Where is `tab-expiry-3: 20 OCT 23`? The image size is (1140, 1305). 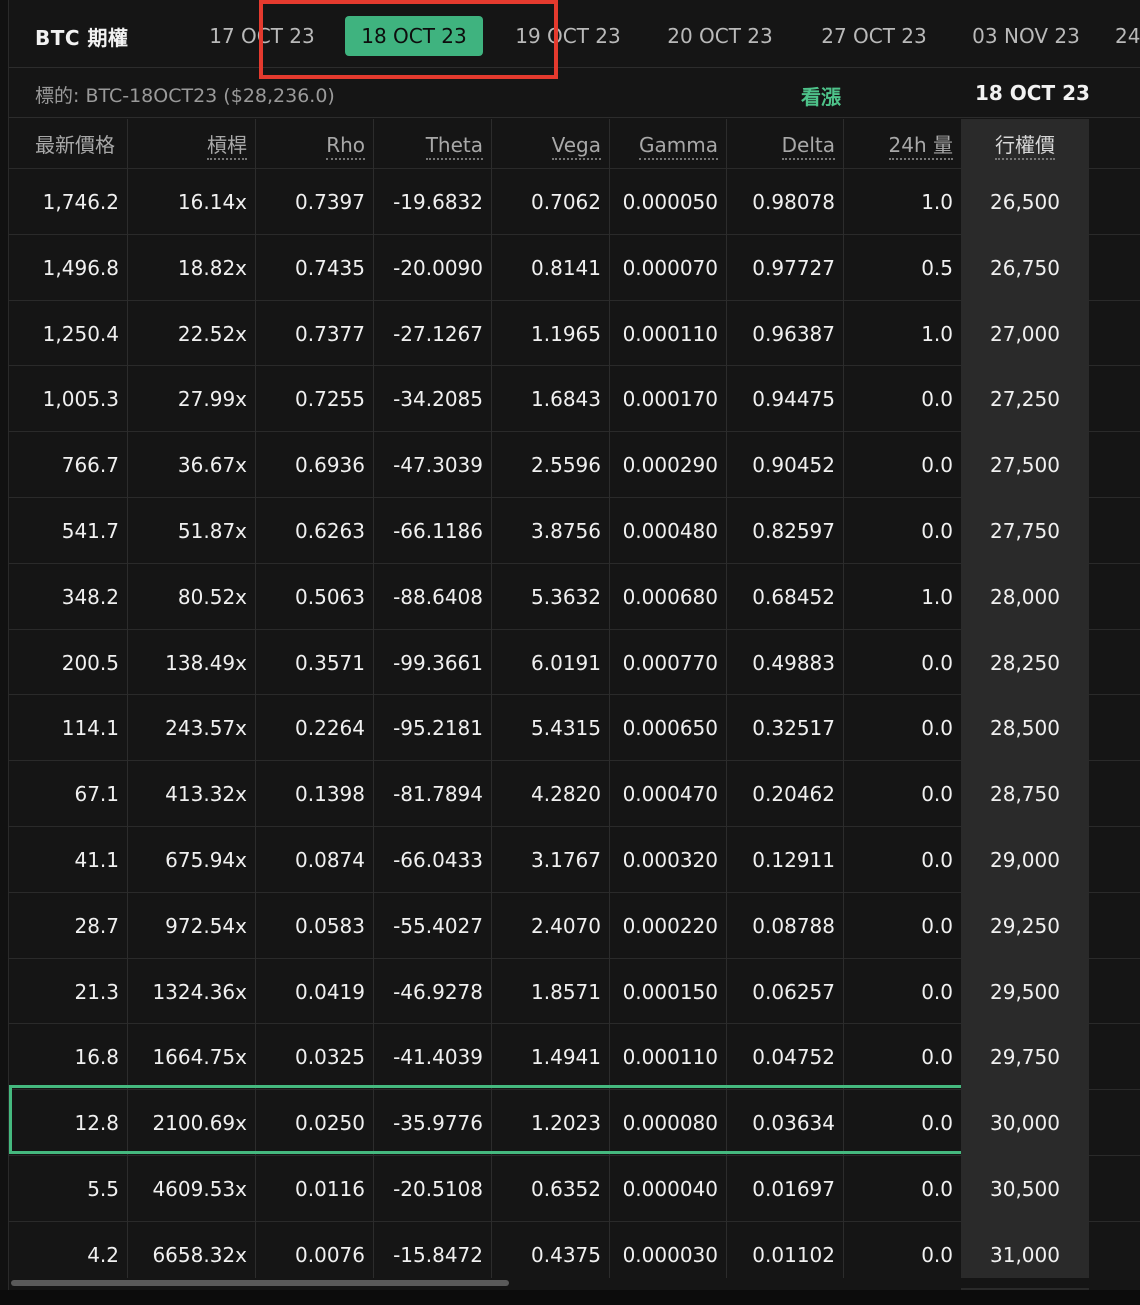 tab-expiry-3: 20 OCT 23 is located at coordinates (720, 36).